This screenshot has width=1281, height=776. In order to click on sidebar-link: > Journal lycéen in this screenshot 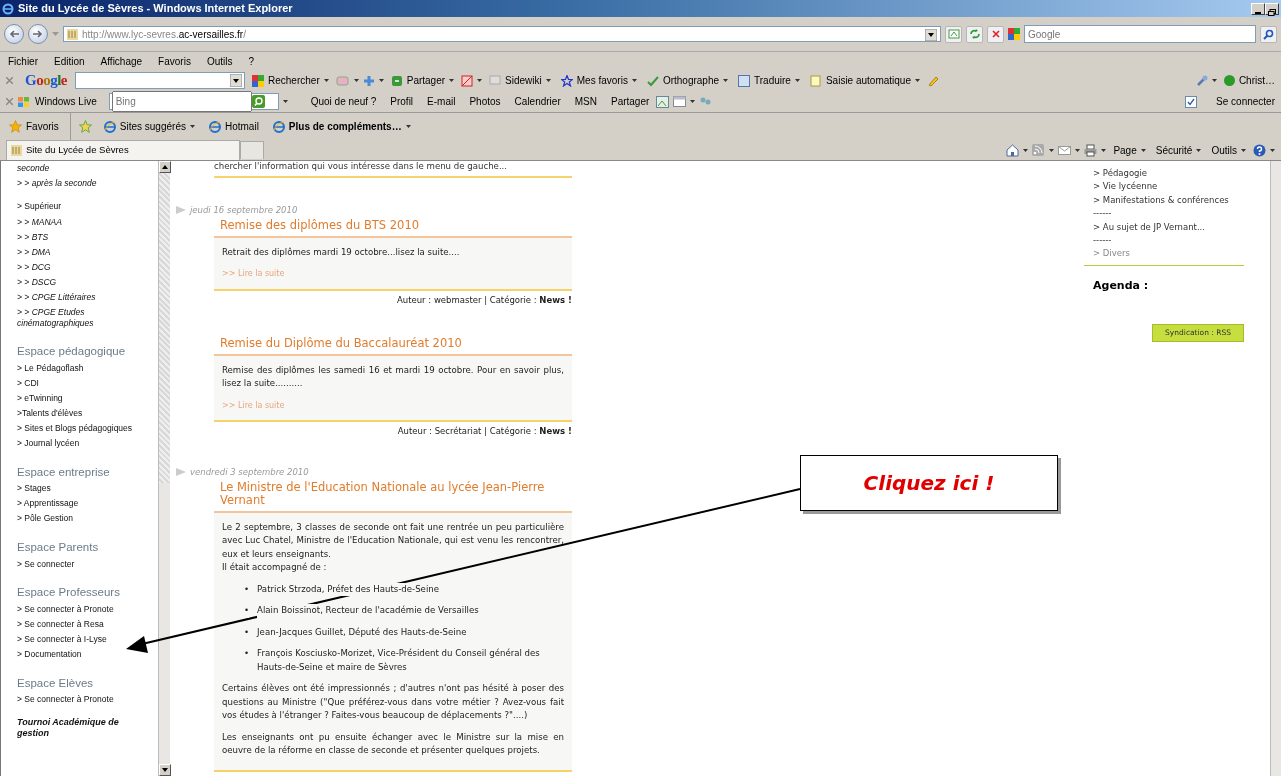, I will do `click(78, 443)`.